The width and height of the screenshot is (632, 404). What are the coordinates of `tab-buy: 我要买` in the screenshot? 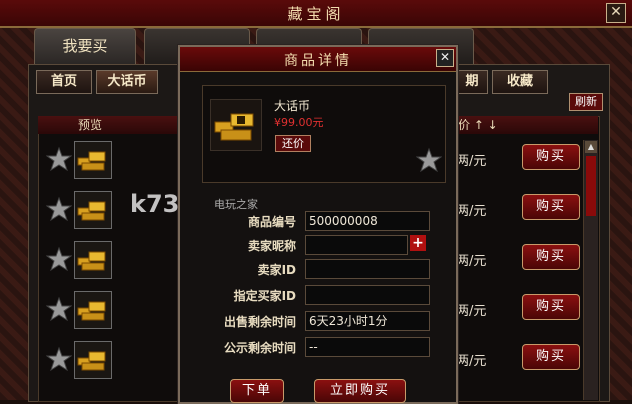 It's located at (85, 46).